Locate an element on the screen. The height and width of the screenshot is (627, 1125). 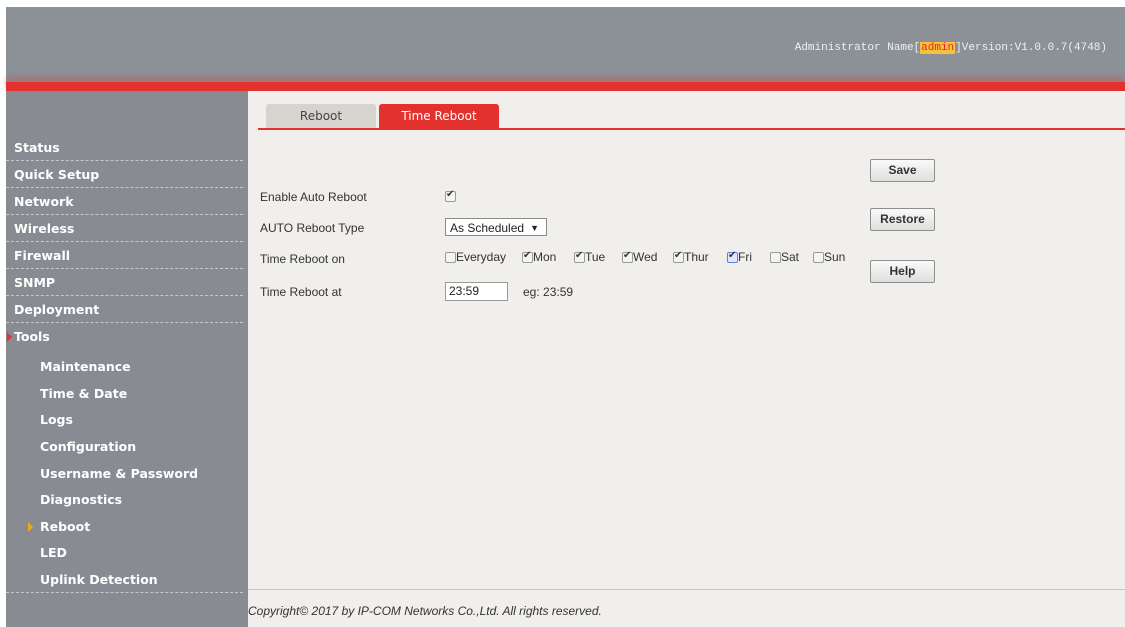
thur-checkbox is located at coordinates (678, 256).